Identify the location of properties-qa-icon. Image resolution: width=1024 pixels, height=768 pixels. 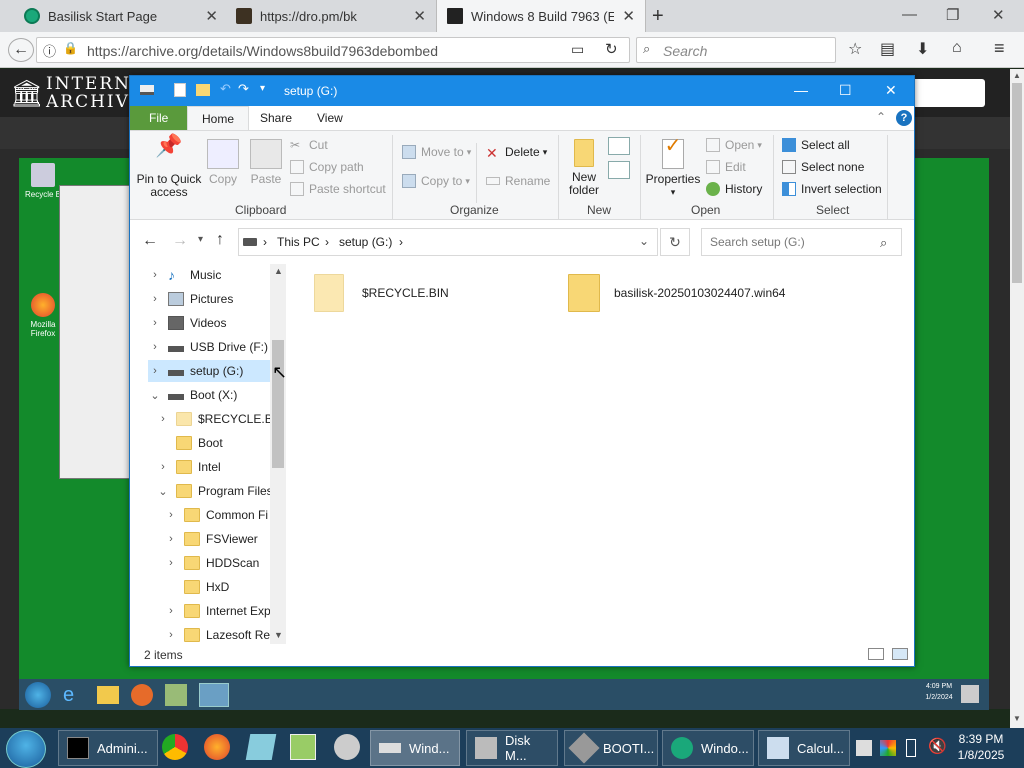
(180, 90).